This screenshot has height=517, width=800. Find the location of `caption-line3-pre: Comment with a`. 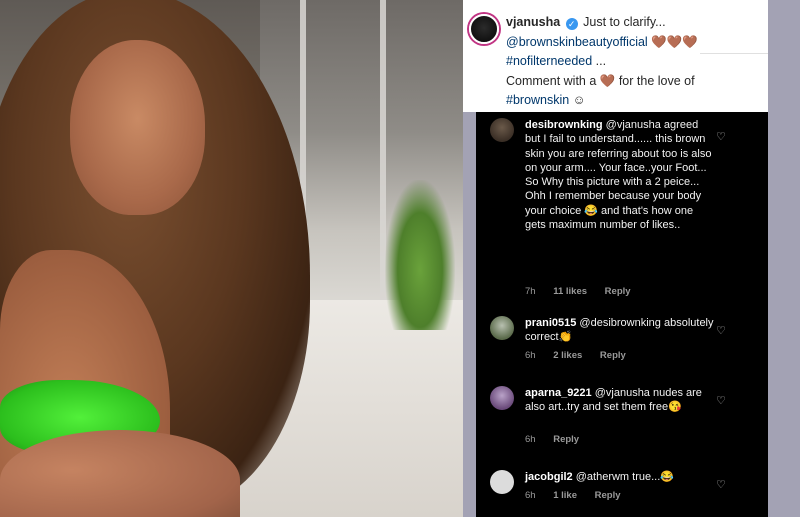

caption-line3-pre: Comment with a is located at coordinates (553, 80).